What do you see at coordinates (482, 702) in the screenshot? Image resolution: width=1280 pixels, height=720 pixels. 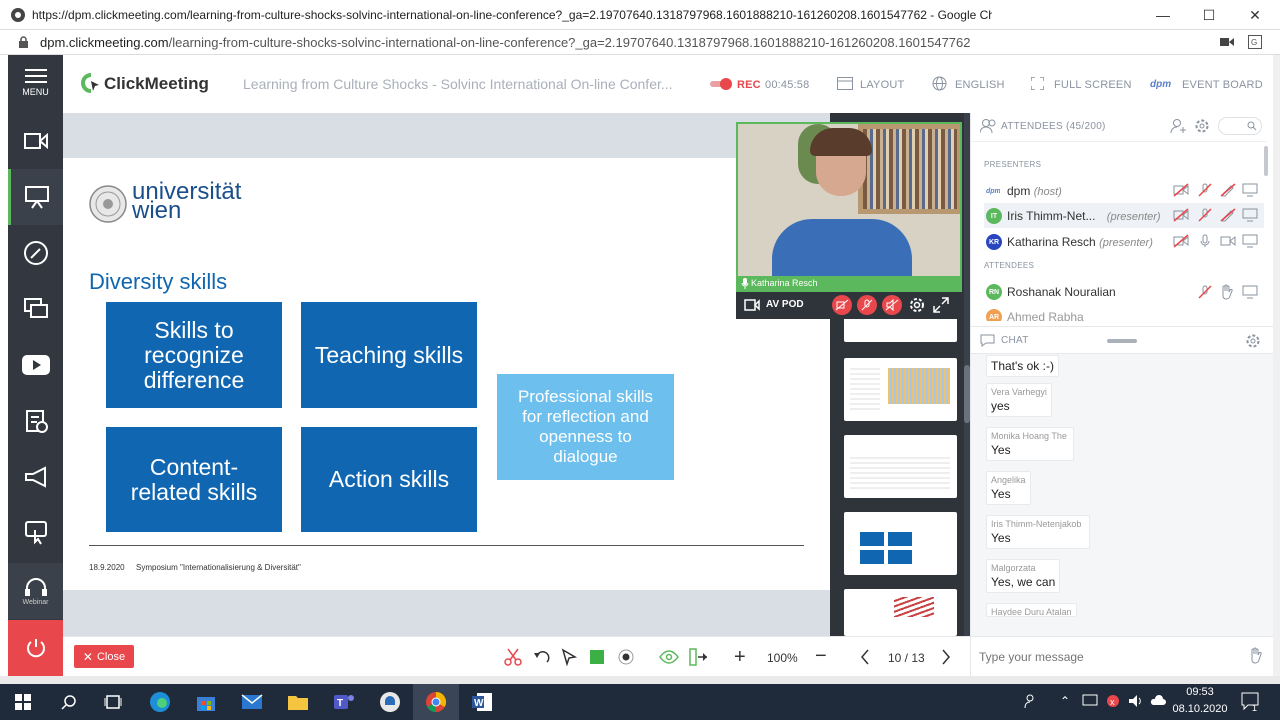 I see `word-icon: W` at bounding box center [482, 702].